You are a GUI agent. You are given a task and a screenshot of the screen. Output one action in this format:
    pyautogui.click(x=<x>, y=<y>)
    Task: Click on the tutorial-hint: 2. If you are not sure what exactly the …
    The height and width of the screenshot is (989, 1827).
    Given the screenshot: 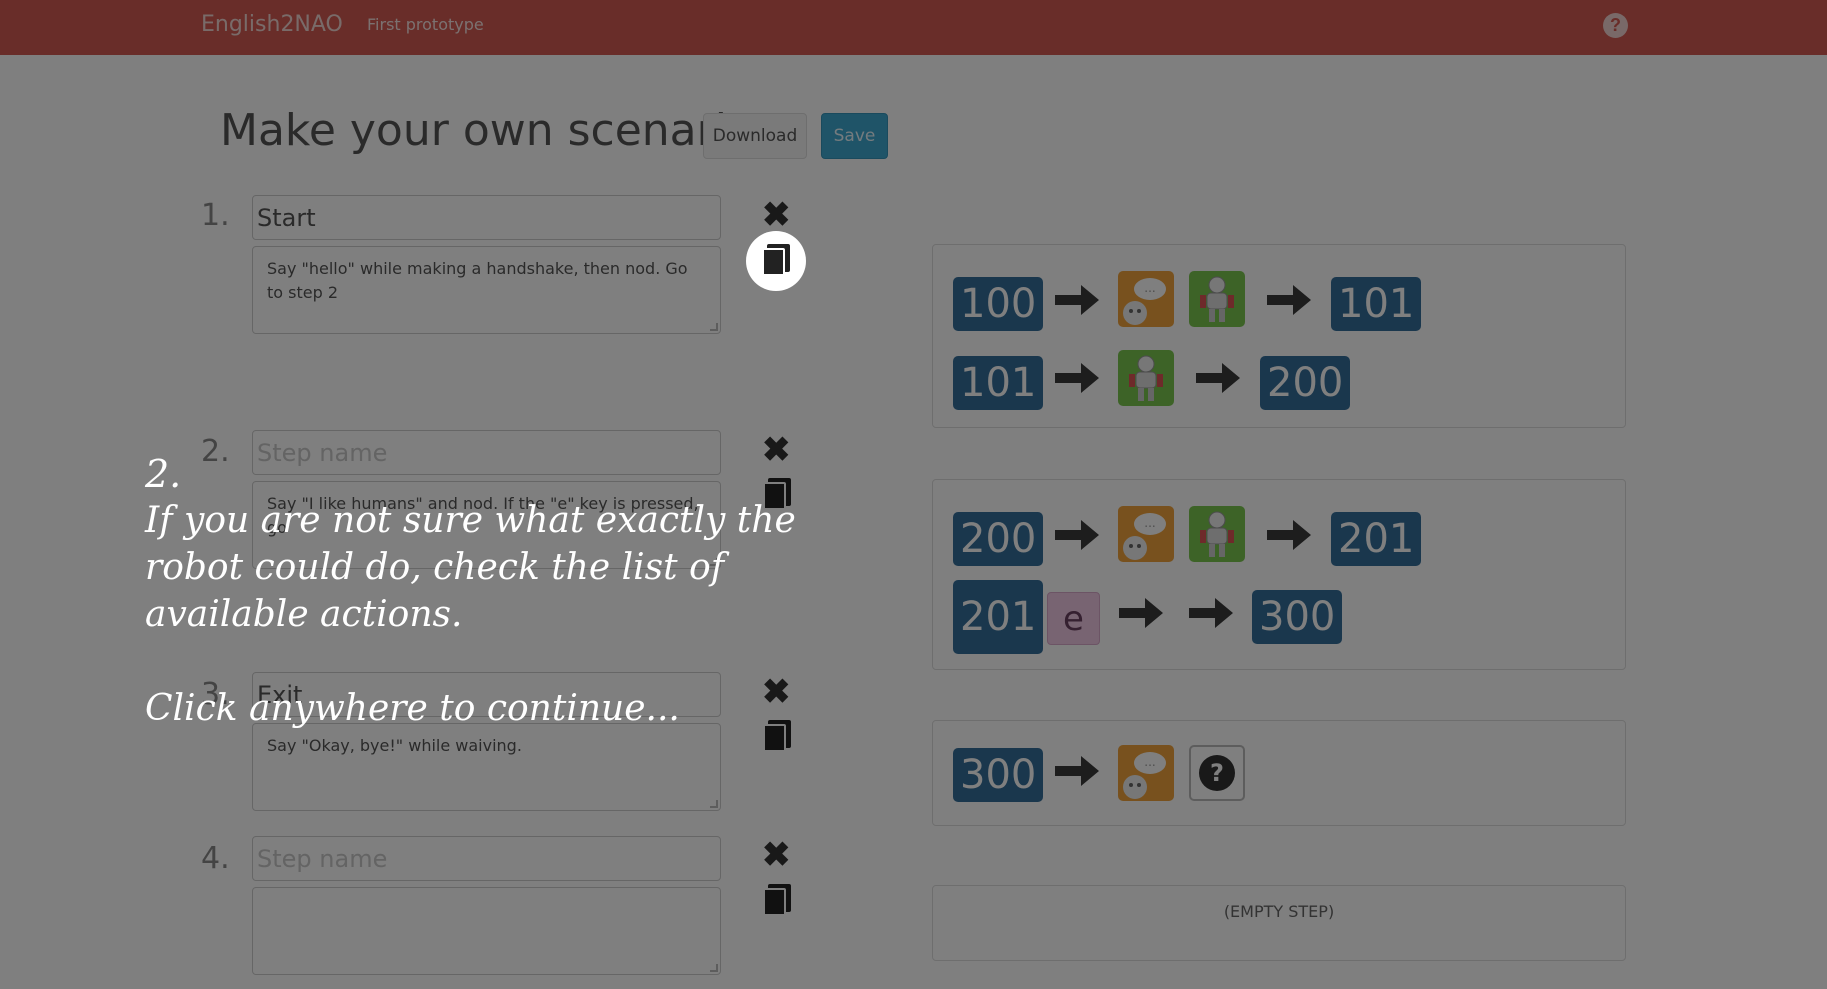 What is the action you would take?
    pyautogui.click(x=515, y=591)
    